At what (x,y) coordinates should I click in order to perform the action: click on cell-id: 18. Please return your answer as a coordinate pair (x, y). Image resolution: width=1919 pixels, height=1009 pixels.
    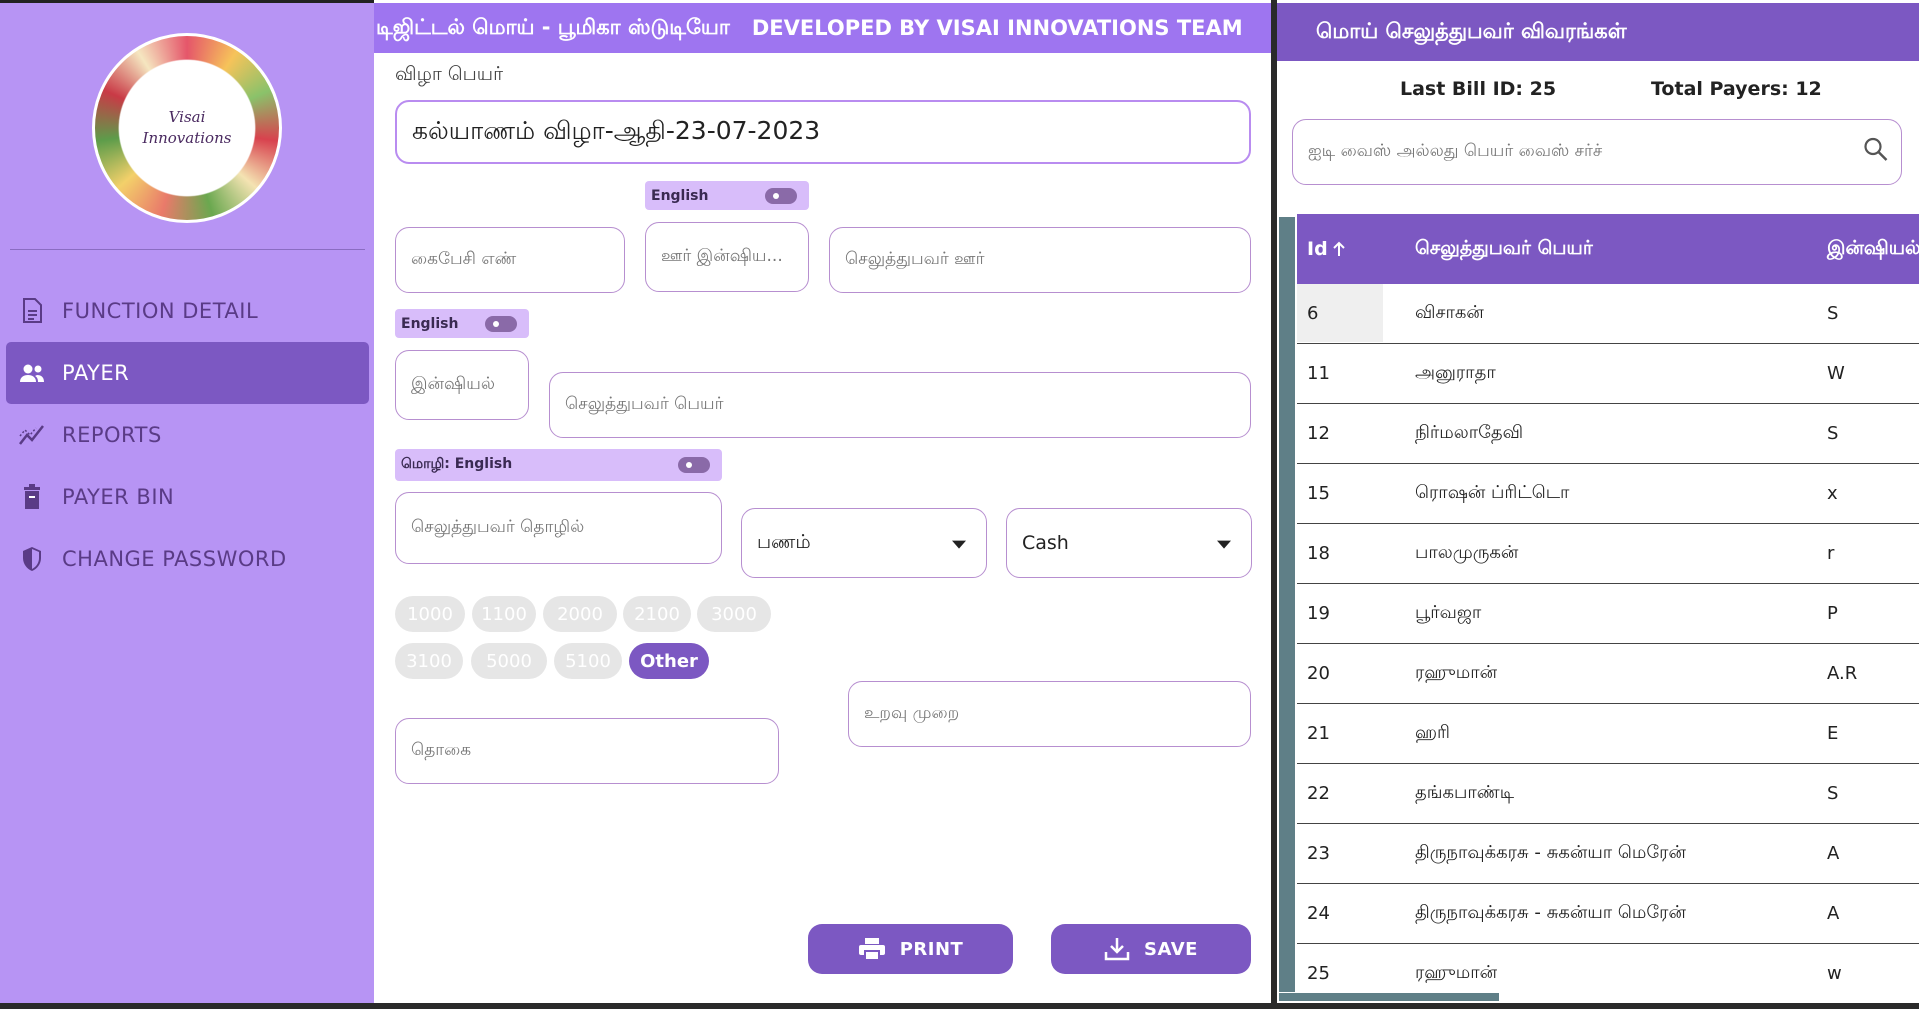
    Looking at the image, I should click on (1318, 553).